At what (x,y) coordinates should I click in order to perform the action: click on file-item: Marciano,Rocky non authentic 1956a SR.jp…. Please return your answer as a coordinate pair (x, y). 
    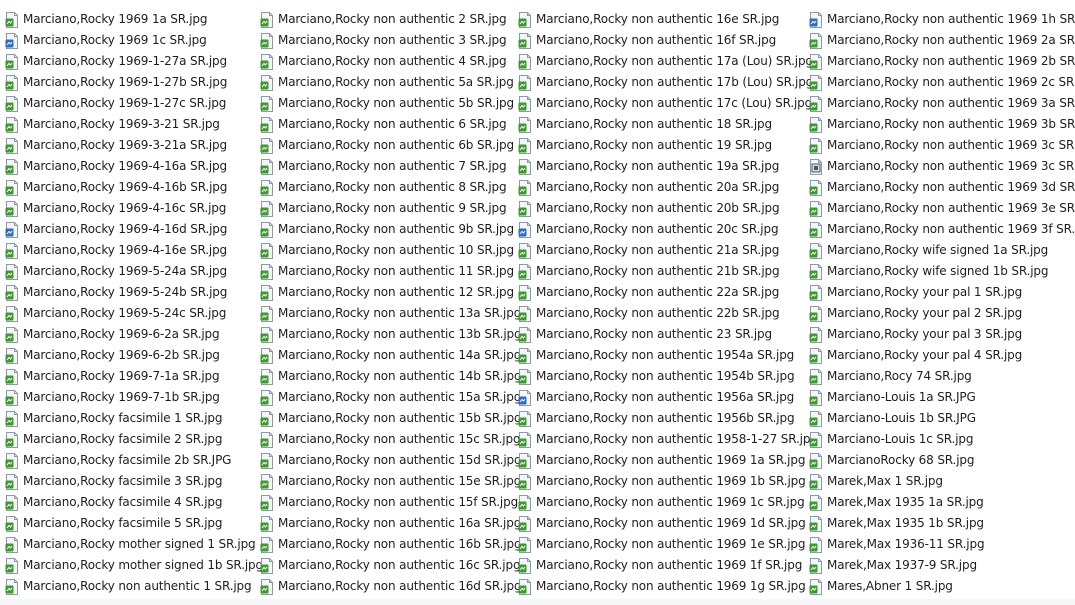
    Looking at the image, I should click on (656, 397).